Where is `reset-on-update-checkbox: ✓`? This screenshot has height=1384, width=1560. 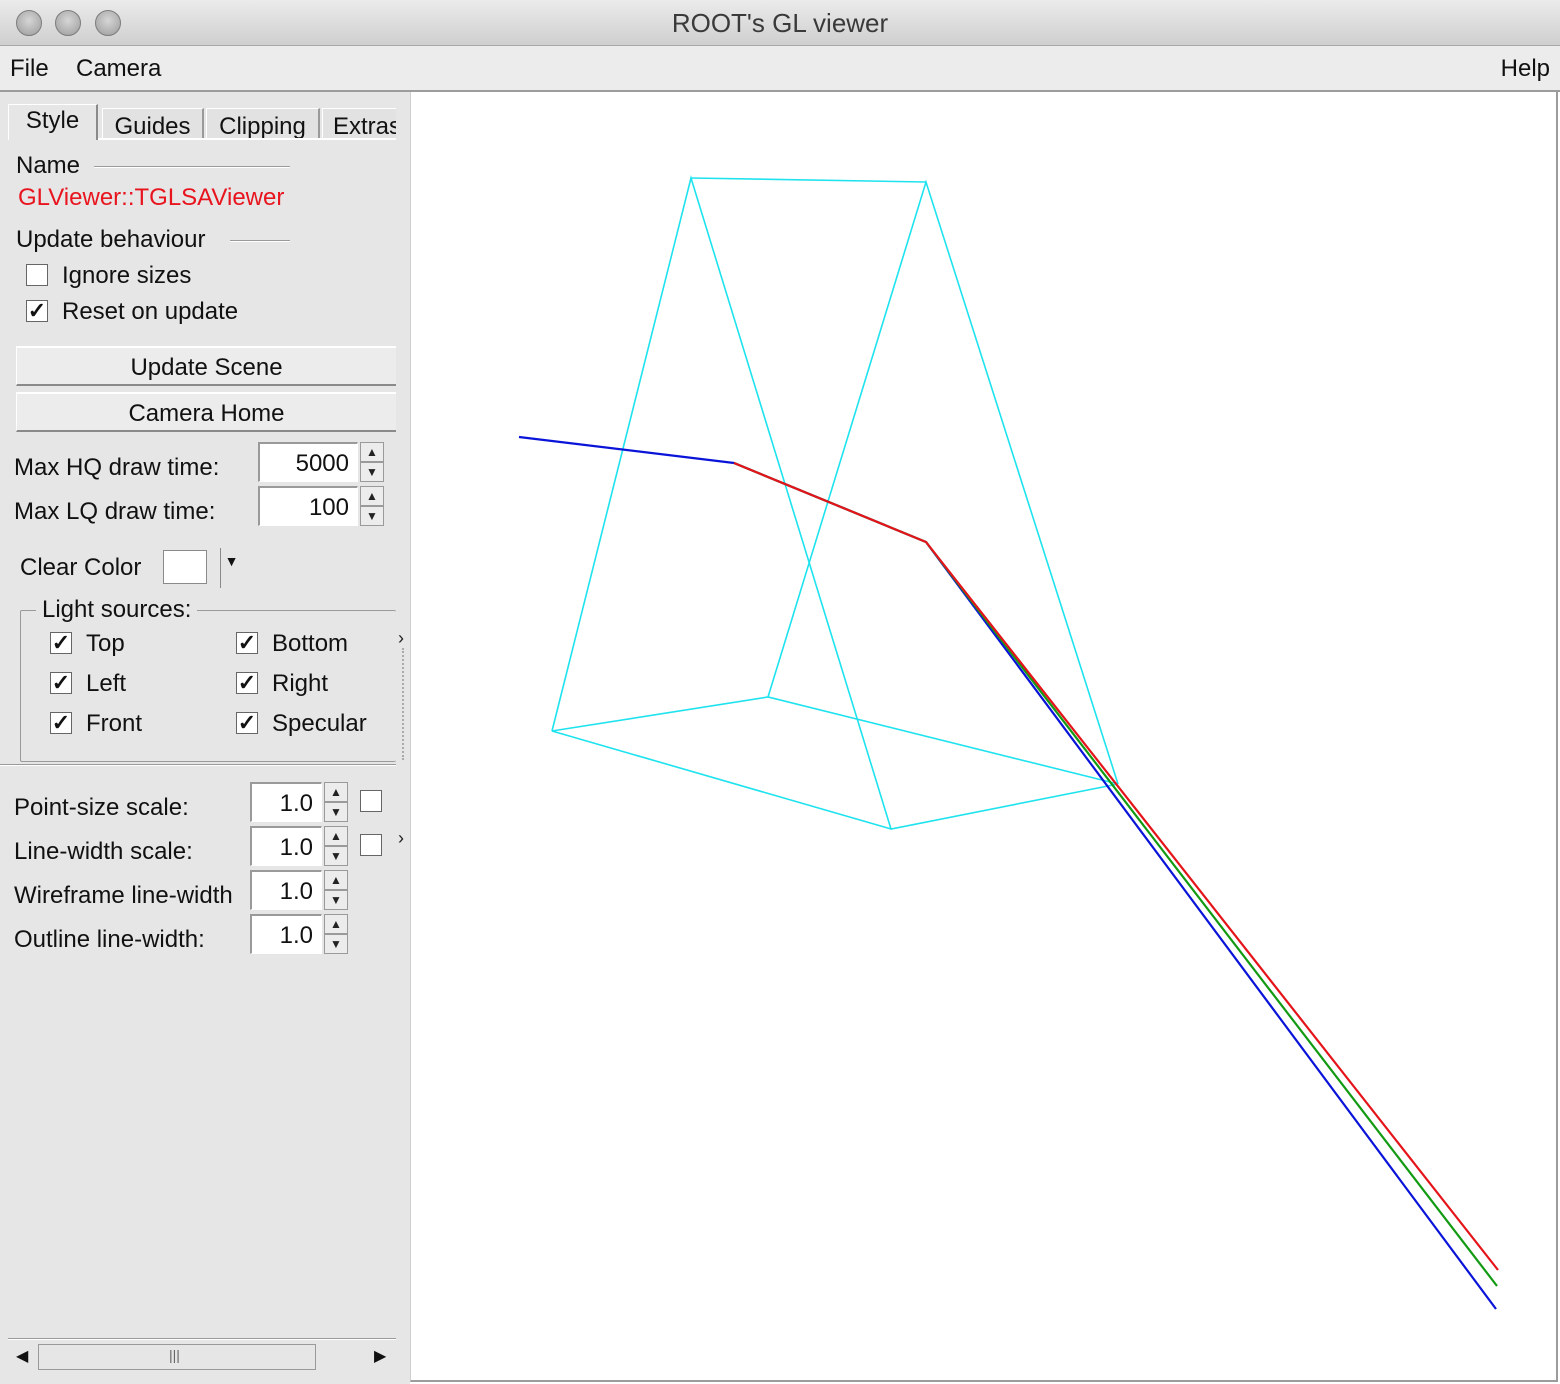 reset-on-update-checkbox: ✓ is located at coordinates (37, 311).